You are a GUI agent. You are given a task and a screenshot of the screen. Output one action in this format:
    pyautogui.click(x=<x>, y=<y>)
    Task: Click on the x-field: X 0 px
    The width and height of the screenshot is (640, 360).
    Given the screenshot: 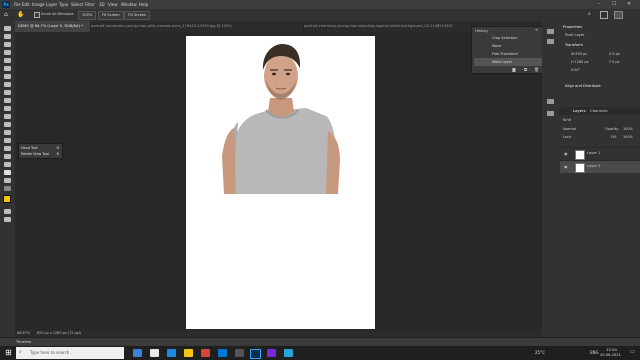 What is the action you would take?
    pyautogui.click(x=614, y=54)
    